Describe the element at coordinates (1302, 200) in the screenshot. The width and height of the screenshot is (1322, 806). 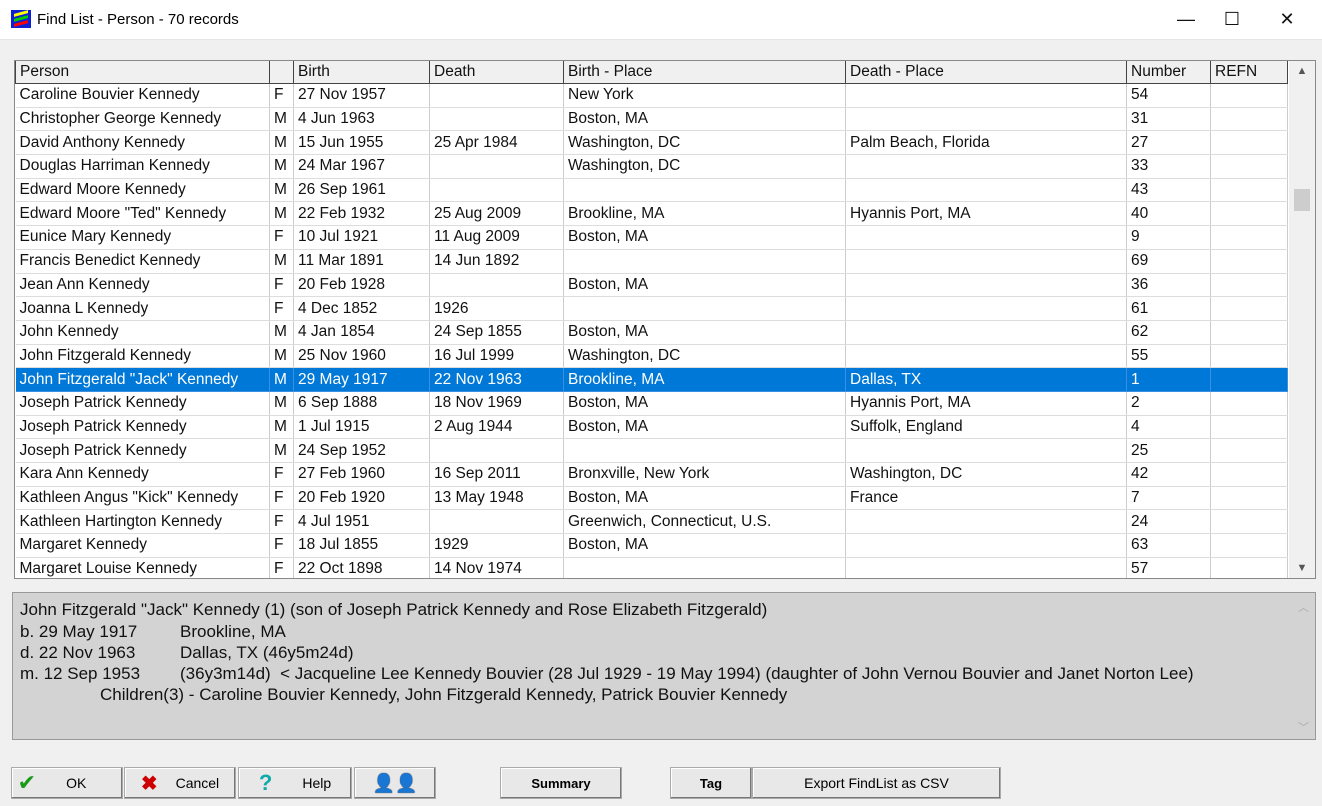
I see `scroll-thumb` at that location.